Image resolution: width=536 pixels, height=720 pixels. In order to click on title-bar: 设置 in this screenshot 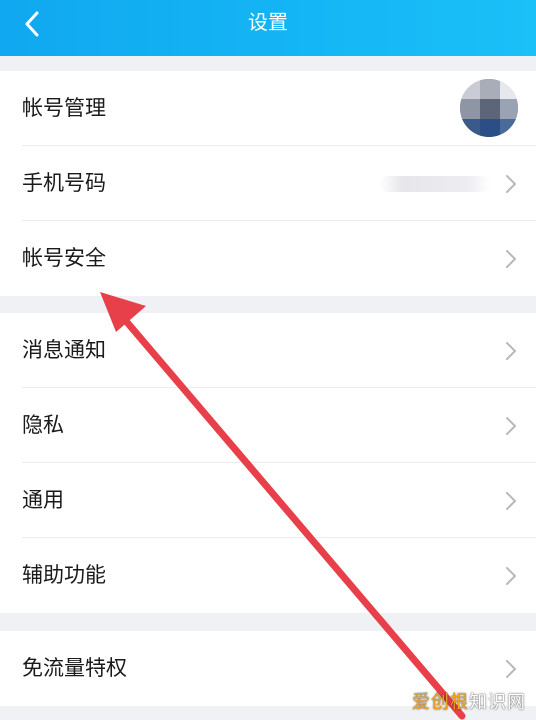, I will do `click(268, 28)`.